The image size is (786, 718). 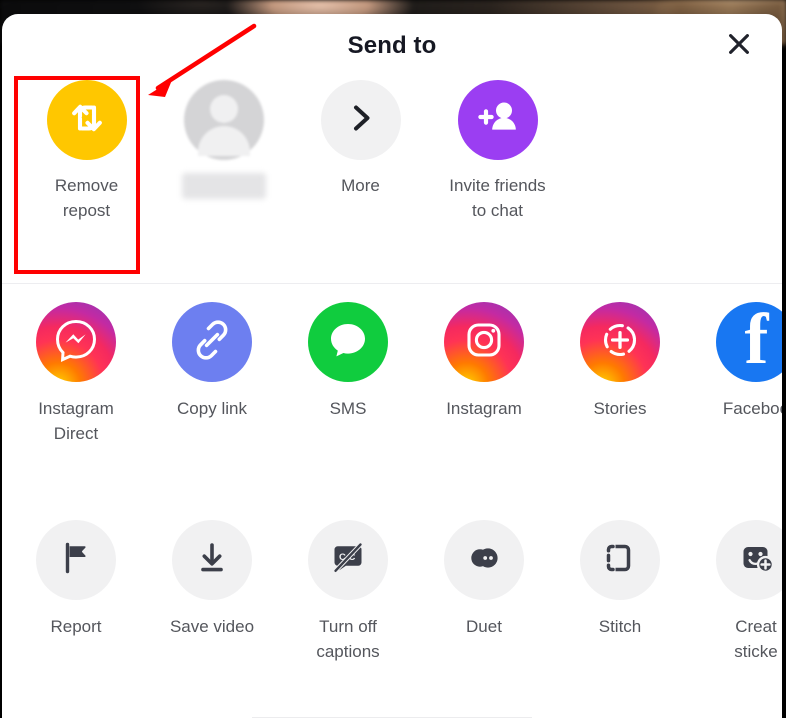 I want to click on action-label: Report, so click(x=76, y=626).